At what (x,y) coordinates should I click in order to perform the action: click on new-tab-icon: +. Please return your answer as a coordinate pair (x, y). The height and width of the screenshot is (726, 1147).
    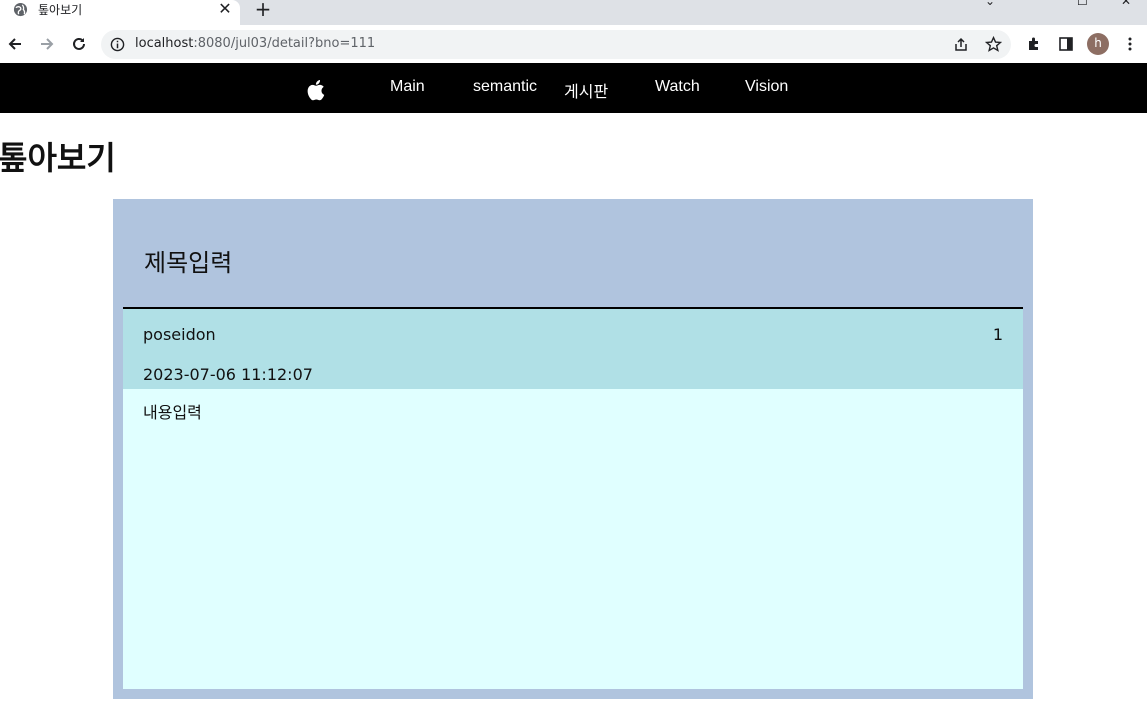
    Looking at the image, I should click on (263, 10).